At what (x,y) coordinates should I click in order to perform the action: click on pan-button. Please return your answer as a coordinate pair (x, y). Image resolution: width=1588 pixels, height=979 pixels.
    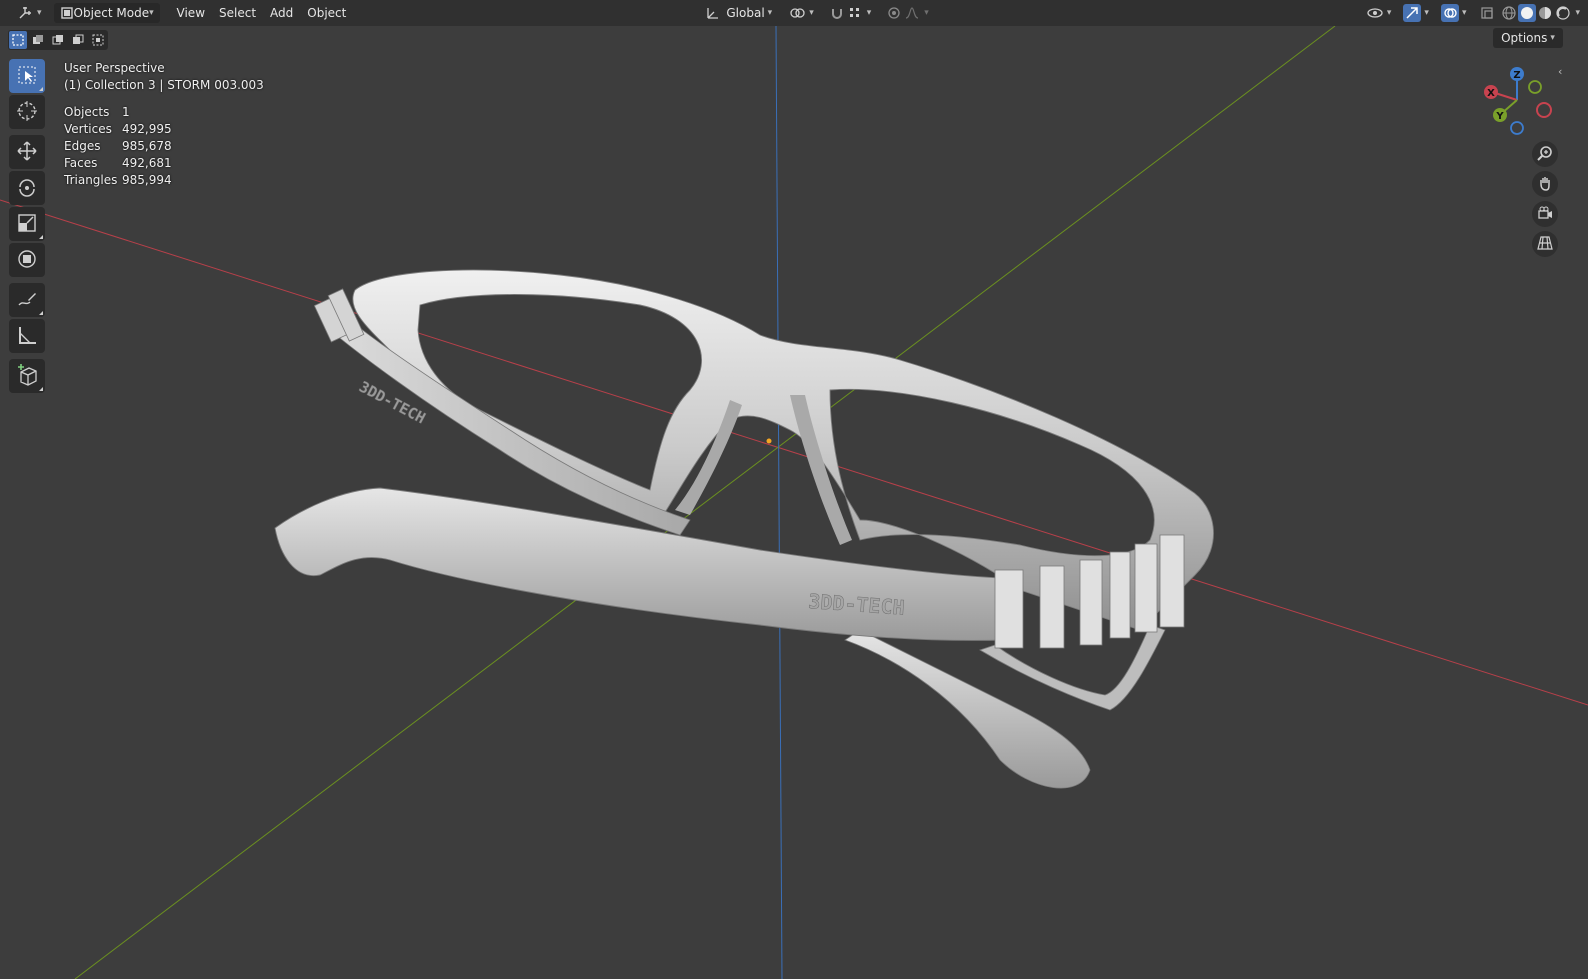
    Looking at the image, I should click on (1545, 184).